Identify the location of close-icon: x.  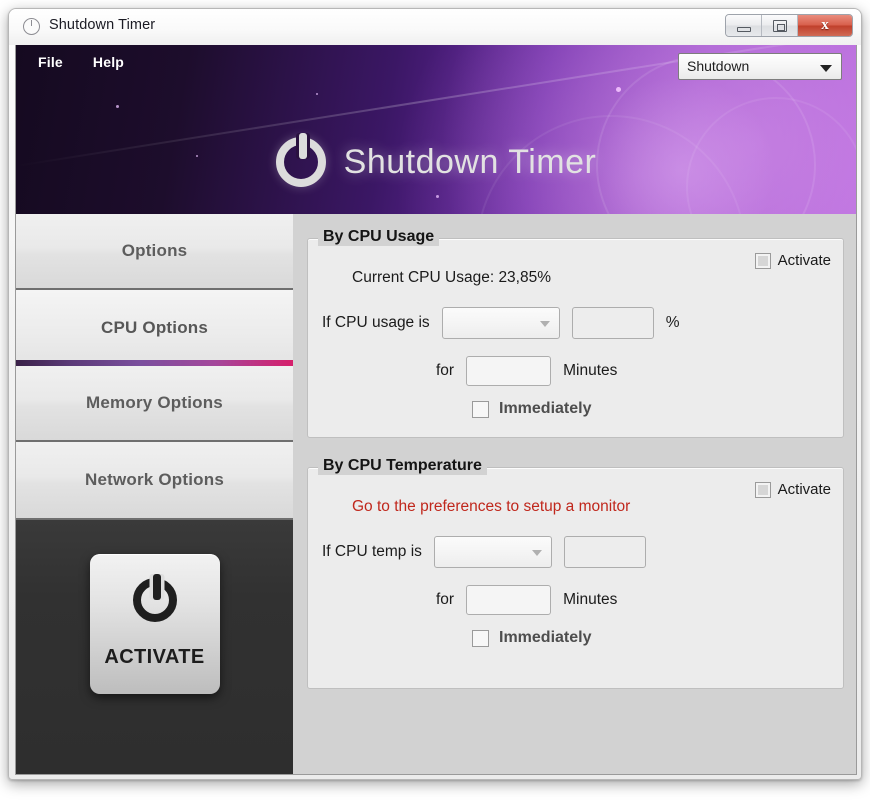
(825, 25).